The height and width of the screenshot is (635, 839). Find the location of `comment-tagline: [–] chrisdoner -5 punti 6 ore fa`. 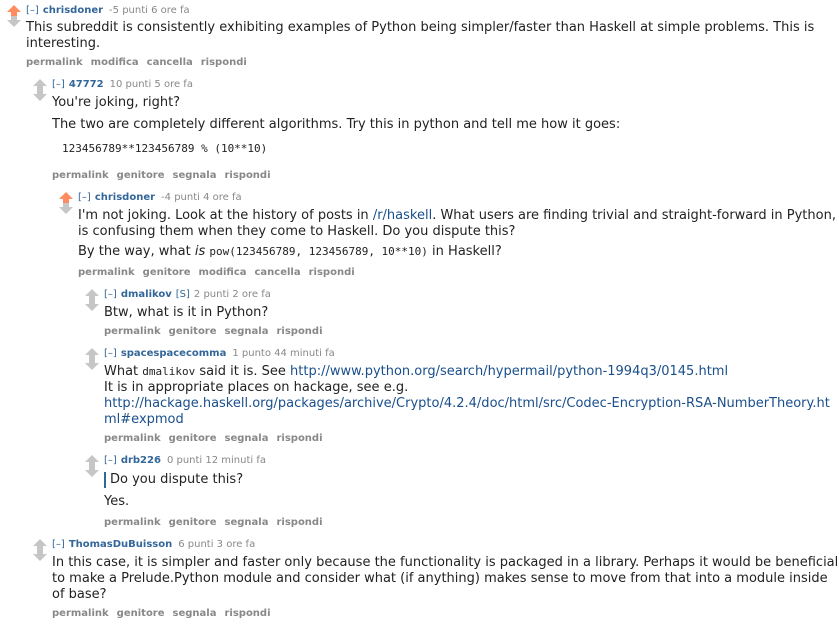

comment-tagline: [–] chrisdoner -5 punti 6 ore fa is located at coordinates (432, 11).